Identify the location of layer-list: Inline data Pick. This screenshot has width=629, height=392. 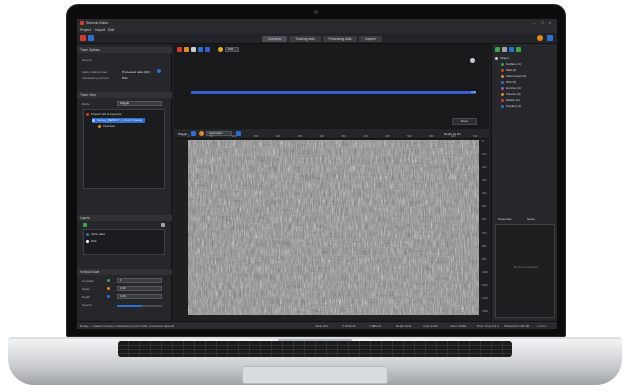
(124, 242).